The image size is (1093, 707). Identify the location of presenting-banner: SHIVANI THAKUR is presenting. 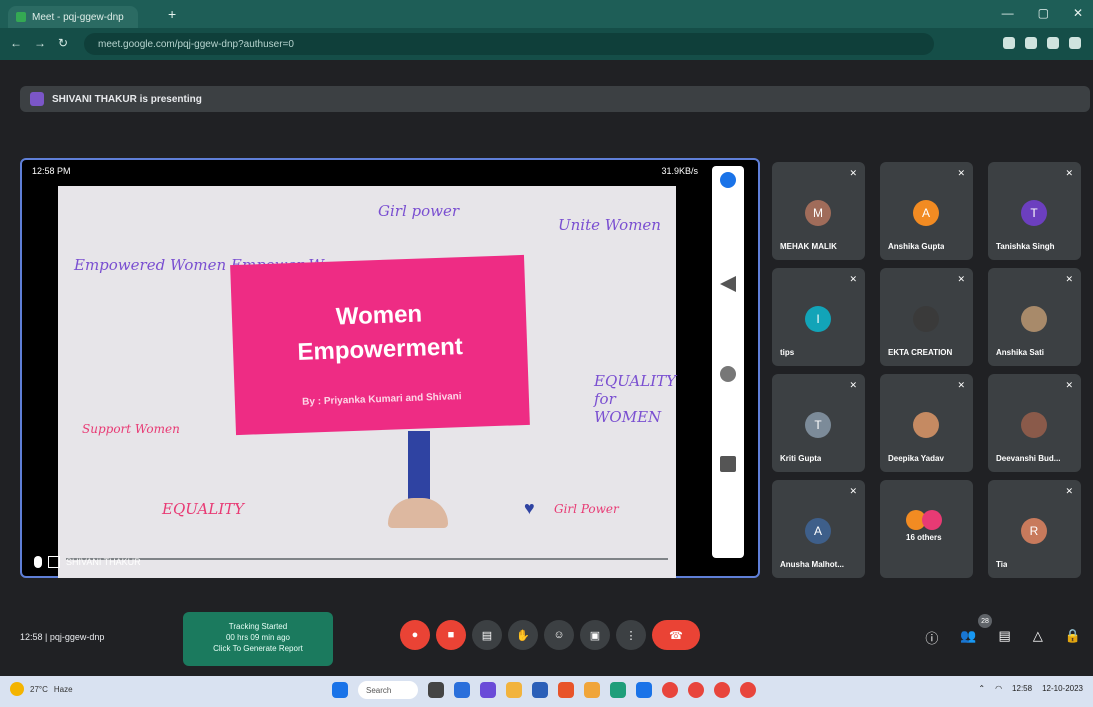
(555, 99).